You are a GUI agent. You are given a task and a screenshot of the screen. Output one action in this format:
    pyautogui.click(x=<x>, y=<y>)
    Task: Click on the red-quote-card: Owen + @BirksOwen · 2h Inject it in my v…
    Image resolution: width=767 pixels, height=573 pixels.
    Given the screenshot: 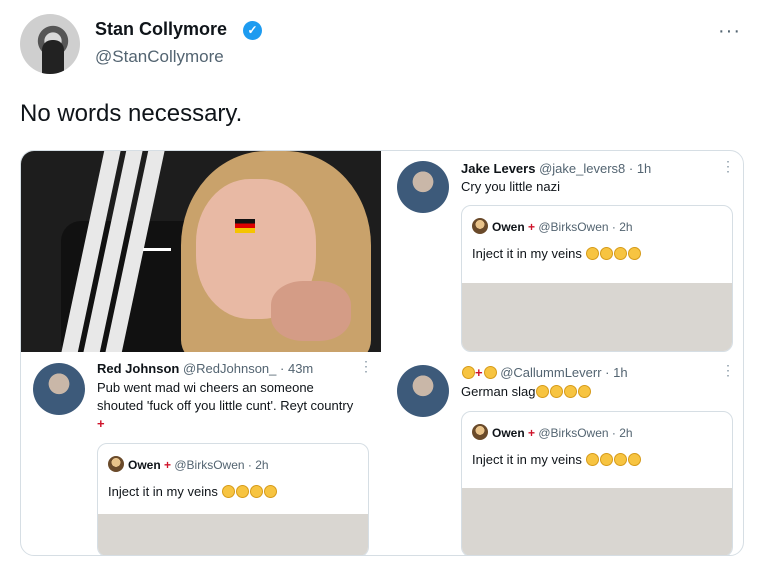 What is the action you would take?
    pyautogui.click(x=233, y=499)
    